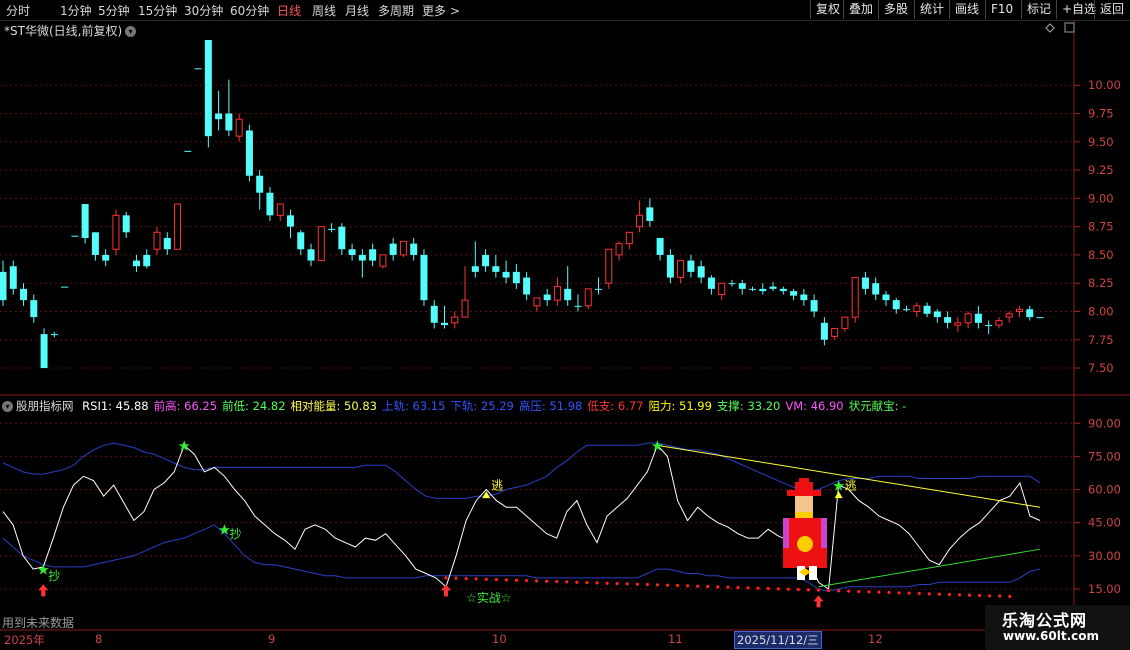  What do you see at coordinates (99, 639) in the screenshot?
I see `x-label-aug: 8` at bounding box center [99, 639].